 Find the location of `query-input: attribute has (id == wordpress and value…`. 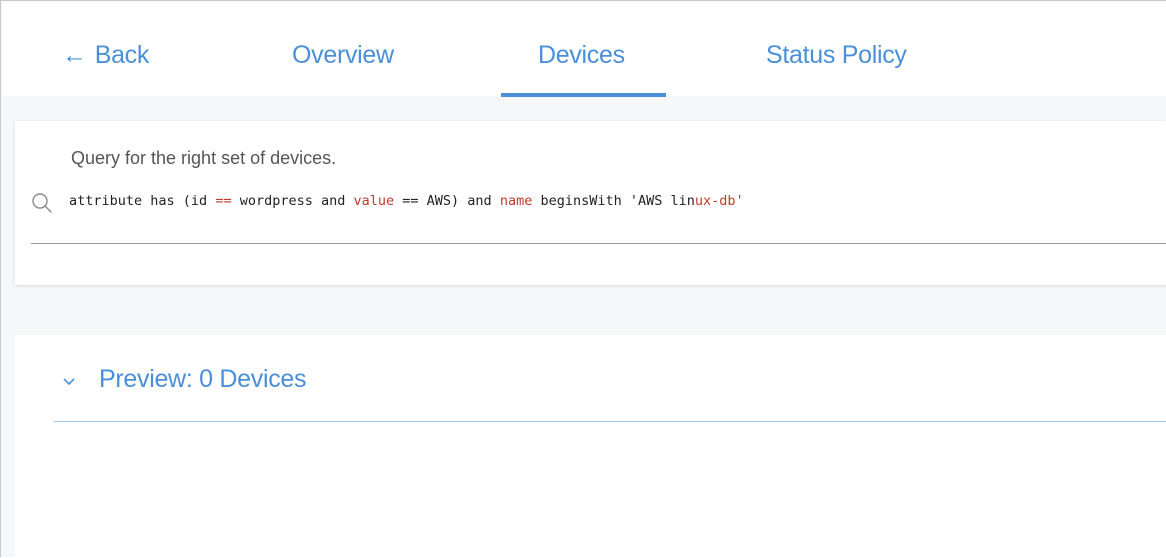

query-input: attribute has (id == wordpress and value… is located at coordinates (591, 203).